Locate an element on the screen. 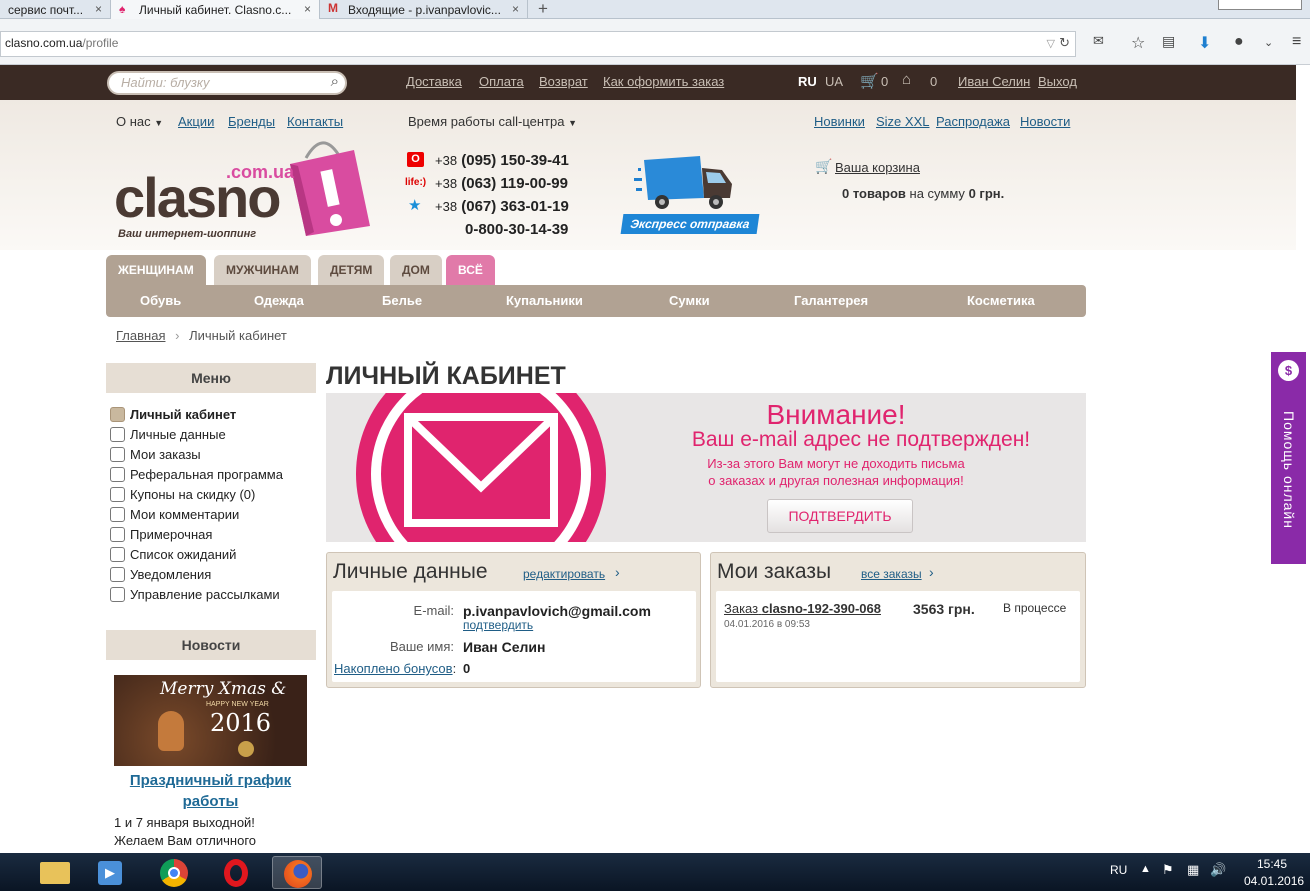 The width and height of the screenshot is (1310, 891). firefox-icon is located at coordinates (297, 872).